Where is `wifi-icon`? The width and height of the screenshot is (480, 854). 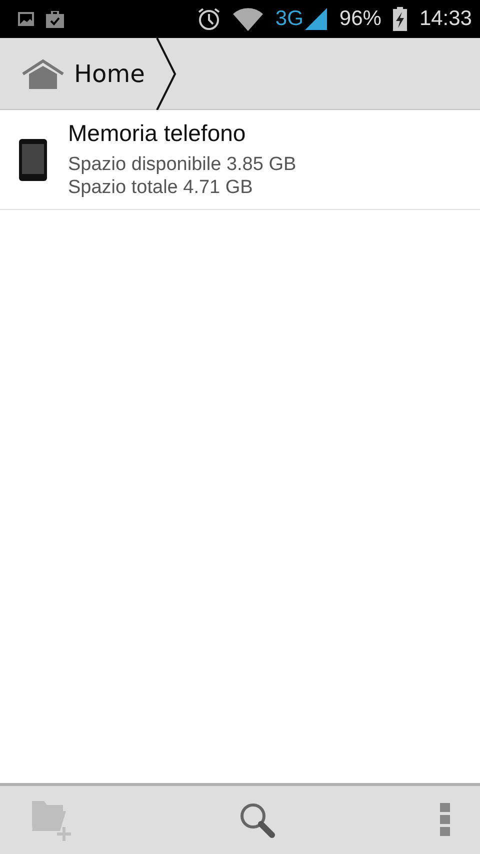 wifi-icon is located at coordinates (248, 19).